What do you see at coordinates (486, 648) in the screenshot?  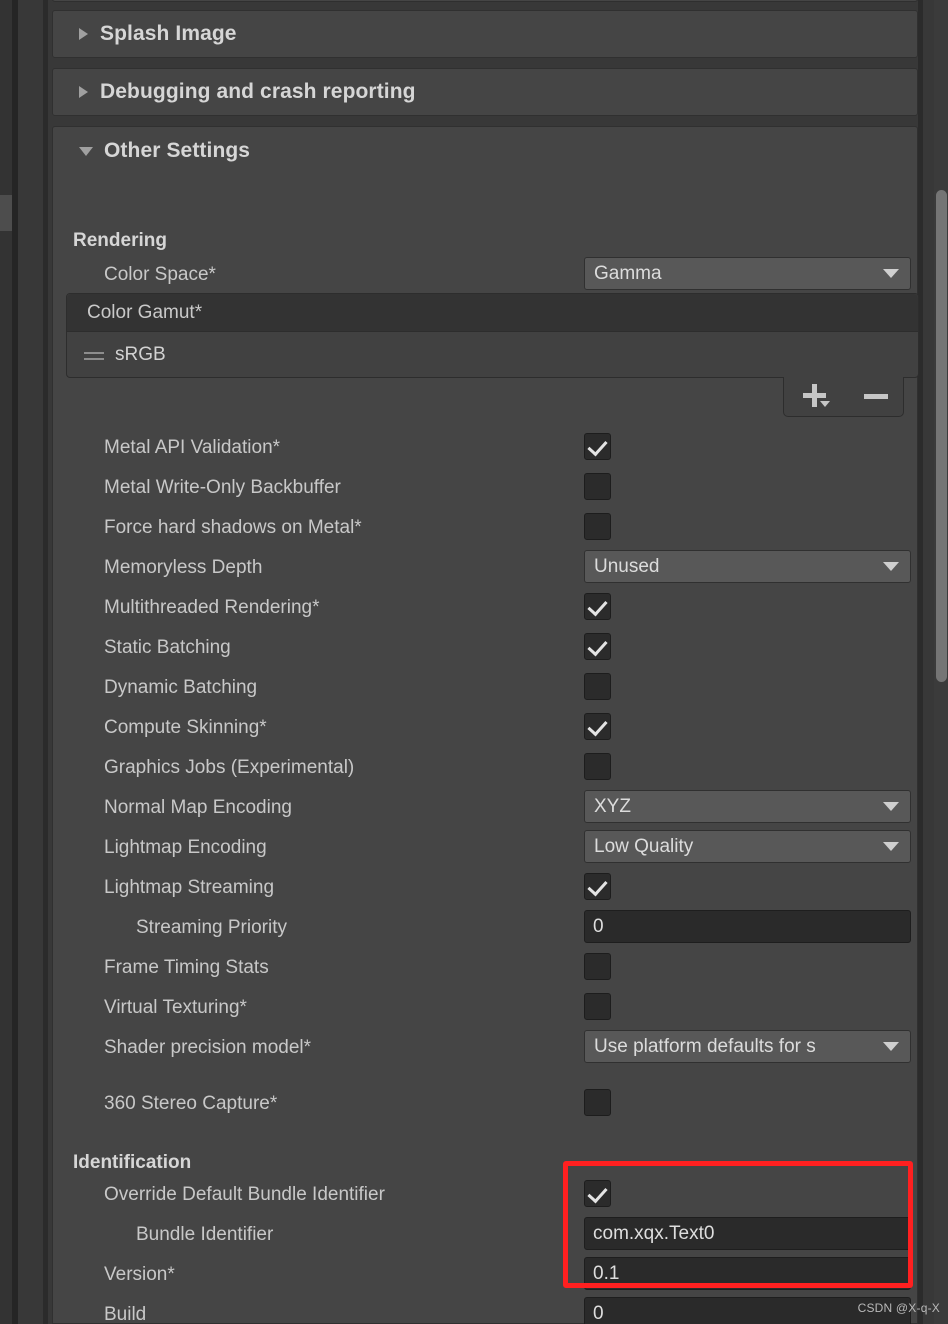 I see `row-static-batching: Static Batching` at bounding box center [486, 648].